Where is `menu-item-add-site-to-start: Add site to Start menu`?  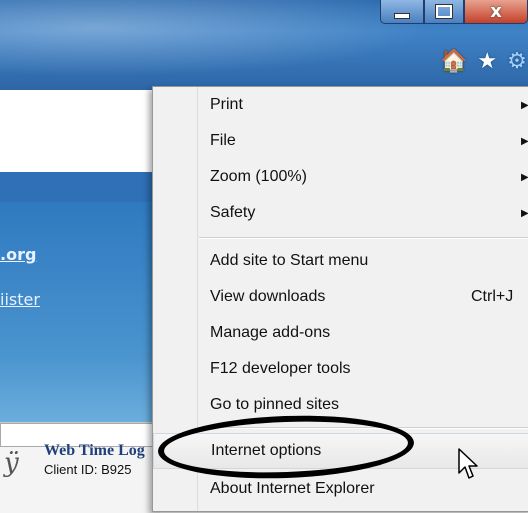 menu-item-add-site-to-start: Add site to Start menu is located at coordinates (340, 261).